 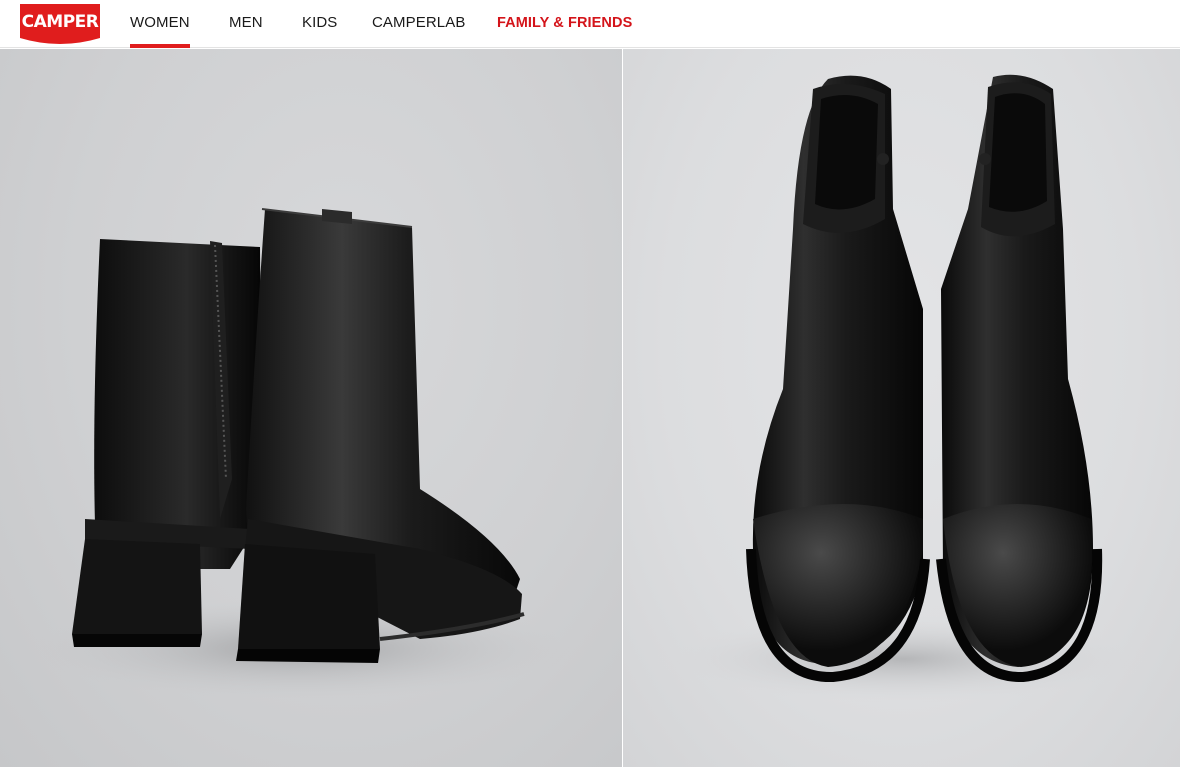 I want to click on nav-item-family-friends: FAMILY & FRIENDS, so click(x=564, y=24).